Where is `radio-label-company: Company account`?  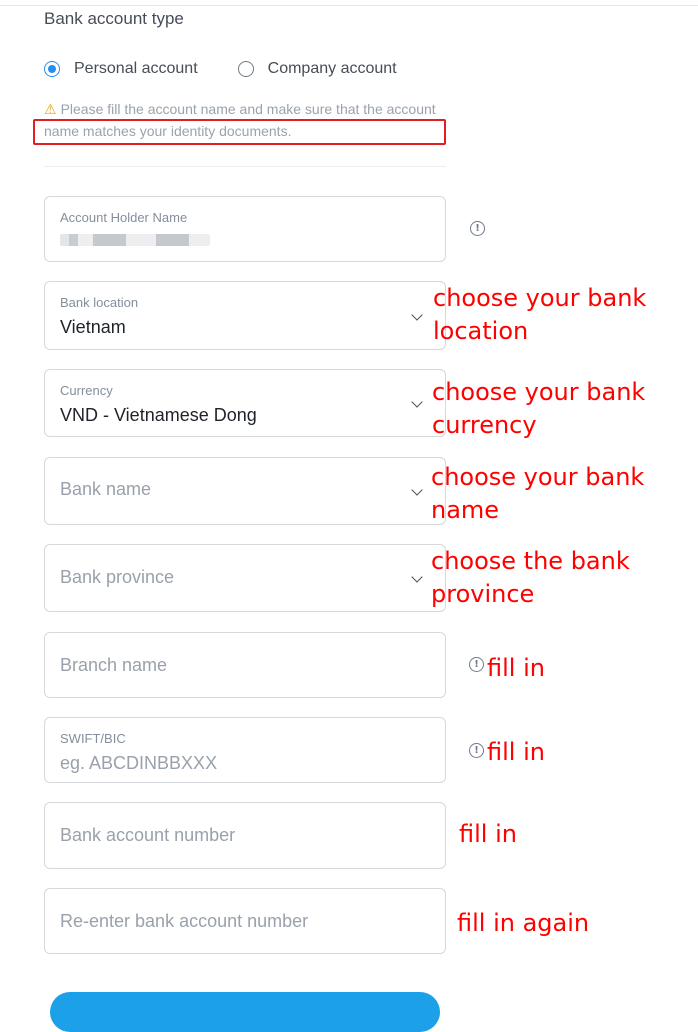
radio-label-company: Company account is located at coordinates (332, 68).